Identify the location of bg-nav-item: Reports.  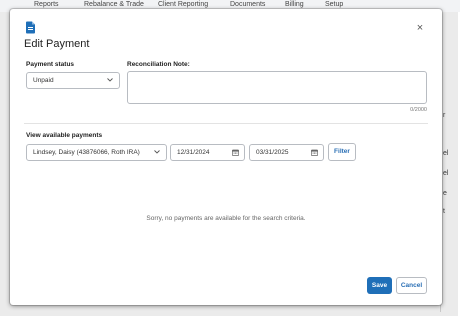
(46, 4).